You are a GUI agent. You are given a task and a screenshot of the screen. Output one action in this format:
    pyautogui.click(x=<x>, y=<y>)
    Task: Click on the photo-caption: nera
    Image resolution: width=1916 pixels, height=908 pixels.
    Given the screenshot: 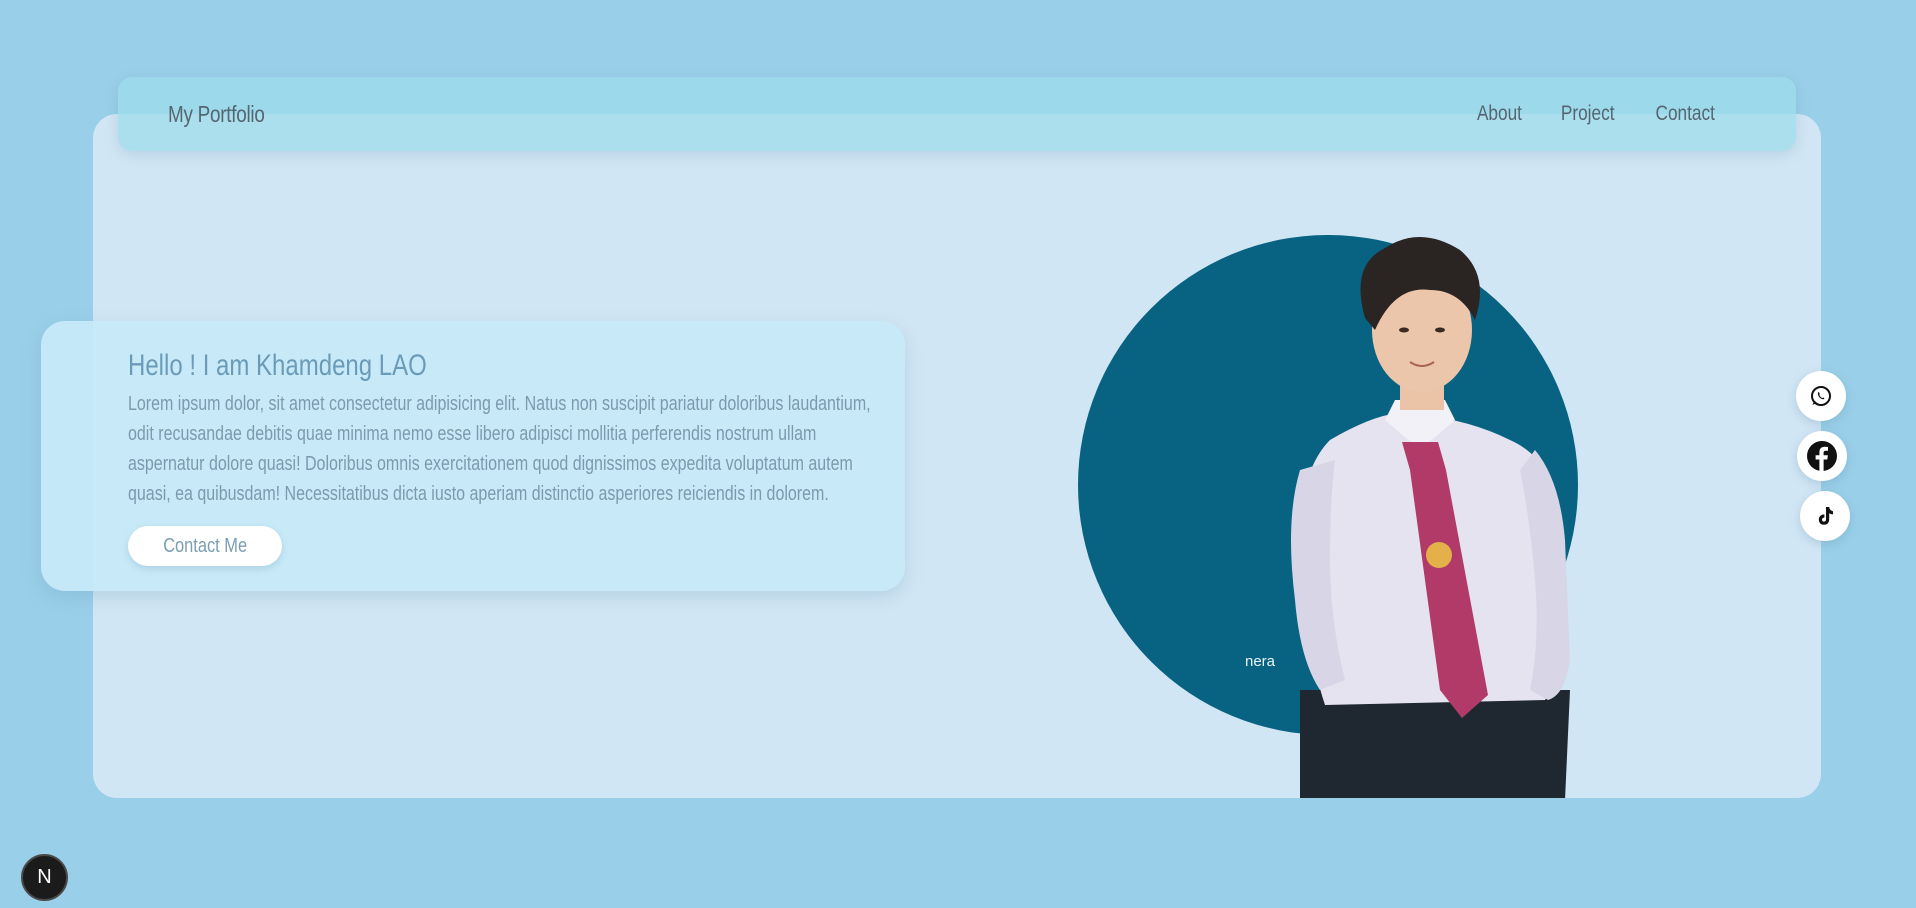 What is the action you would take?
    pyautogui.click(x=1260, y=661)
    